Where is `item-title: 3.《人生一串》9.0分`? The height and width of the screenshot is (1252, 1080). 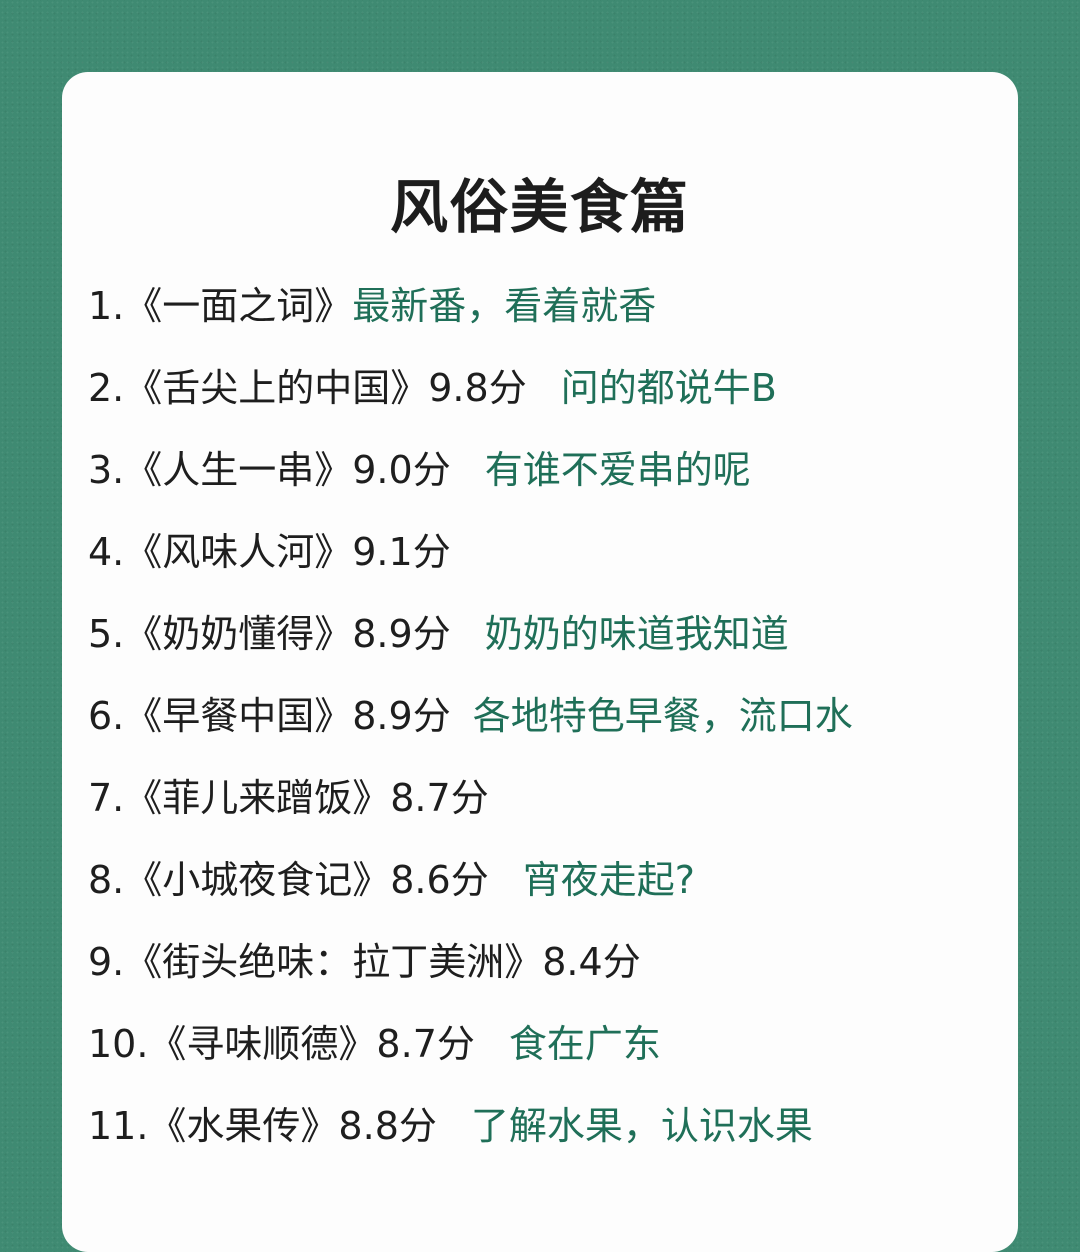 item-title: 3.《人生一串》9.0分 is located at coordinates (269, 470).